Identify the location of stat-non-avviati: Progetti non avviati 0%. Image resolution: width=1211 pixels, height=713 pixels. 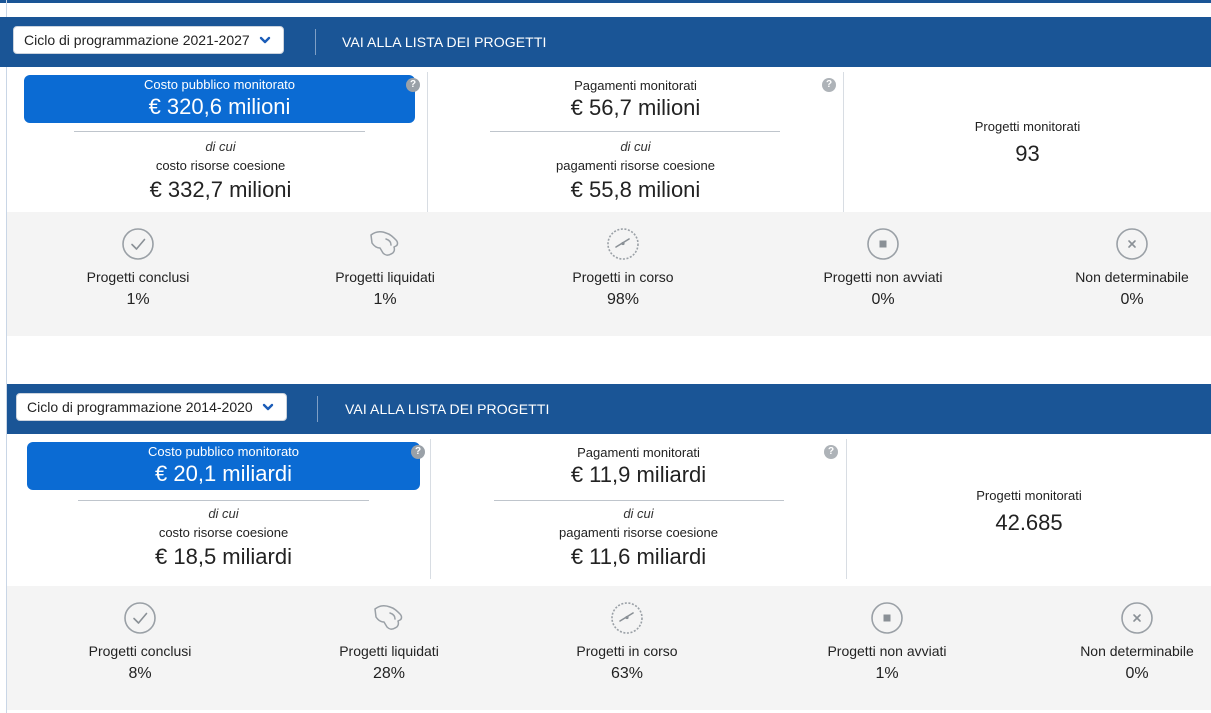
(883, 274).